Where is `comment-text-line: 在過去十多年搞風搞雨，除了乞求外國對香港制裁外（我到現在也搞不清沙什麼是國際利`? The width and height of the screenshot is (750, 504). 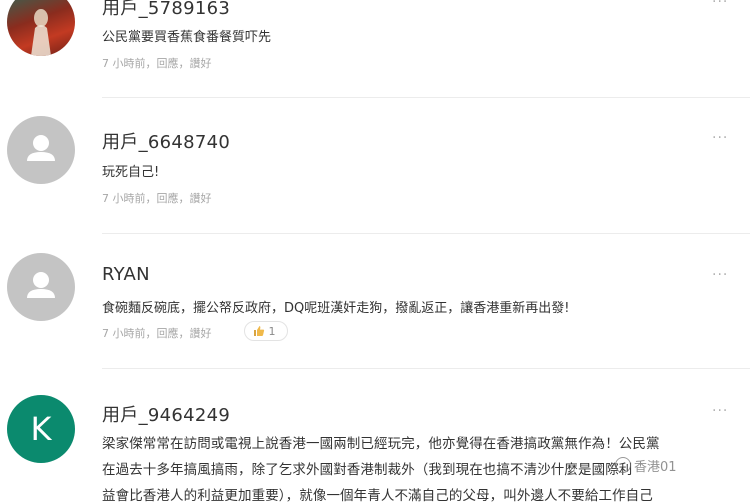 comment-text-line: 在過去十多年搞風搞雨，除了乞求外國對香港制裁外（我到現在也搞不清沙什麼是國際利 is located at coordinates (367, 470).